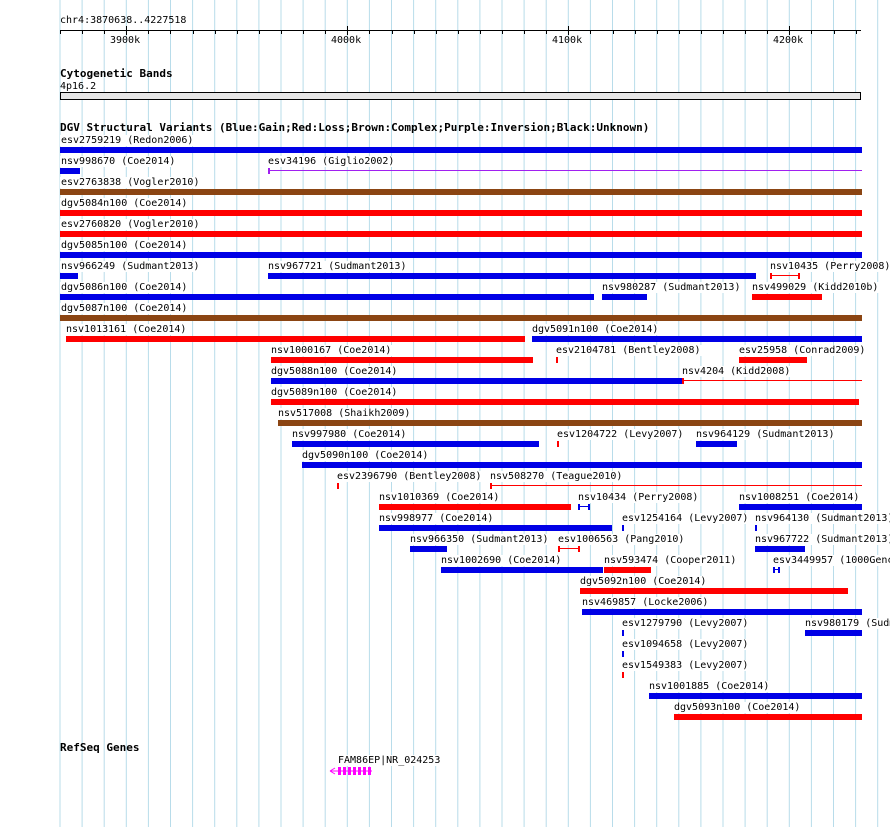  I want to click on dgv-feature-label: esv2760820 (Vogler2010), so click(130, 224).